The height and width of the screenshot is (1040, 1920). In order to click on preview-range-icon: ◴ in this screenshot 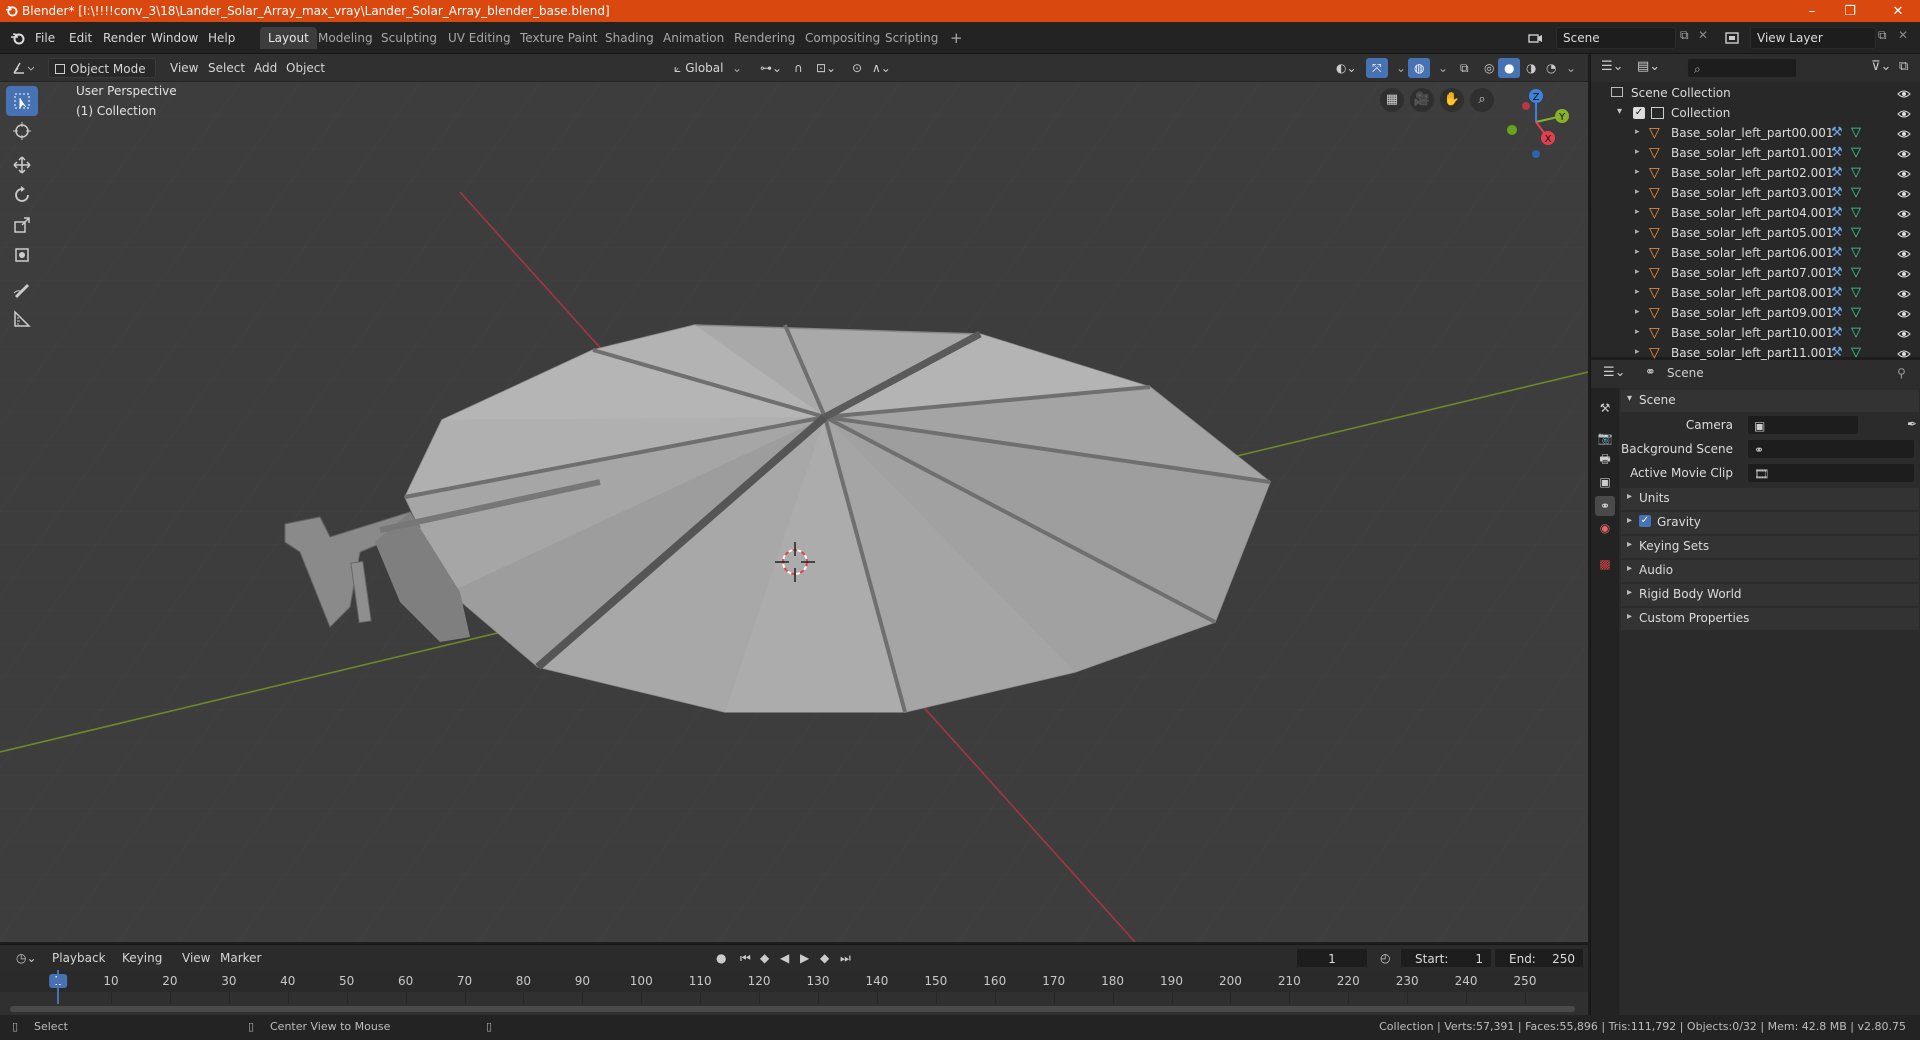, I will do `click(1385, 958)`.